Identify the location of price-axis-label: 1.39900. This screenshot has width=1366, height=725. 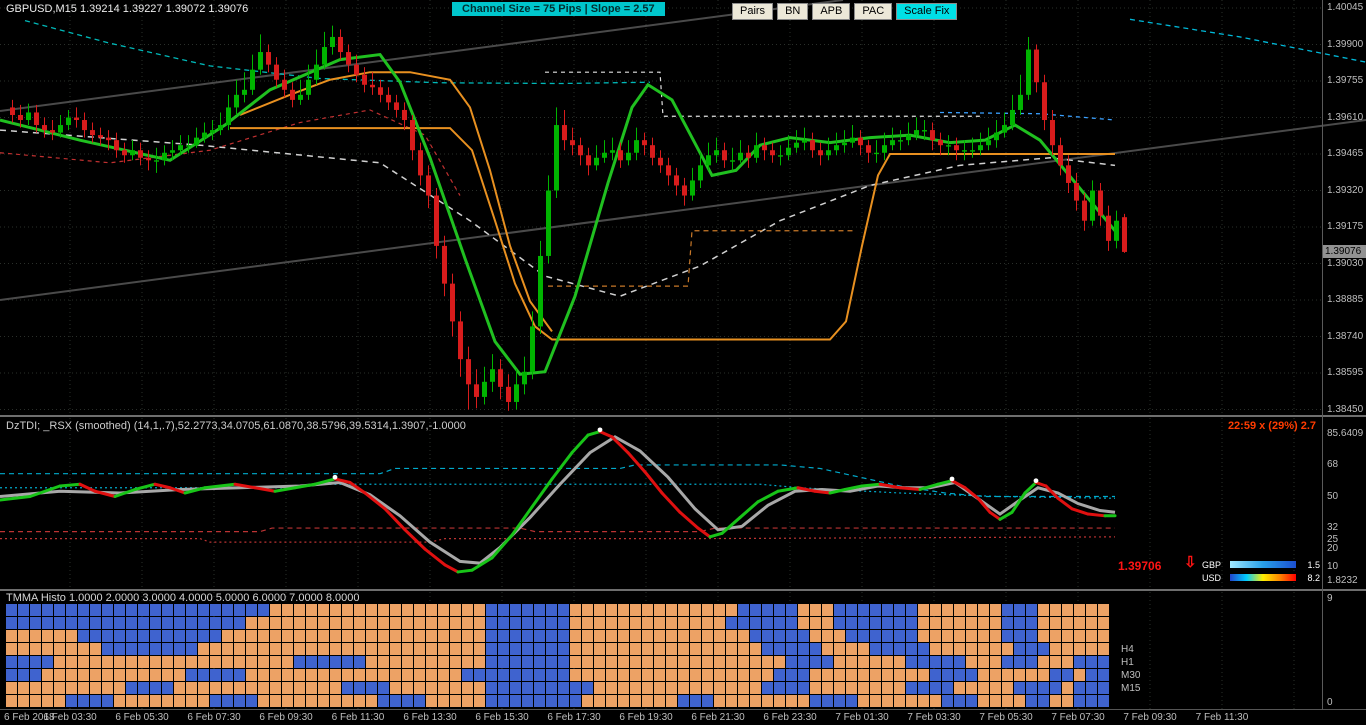
(1345, 44).